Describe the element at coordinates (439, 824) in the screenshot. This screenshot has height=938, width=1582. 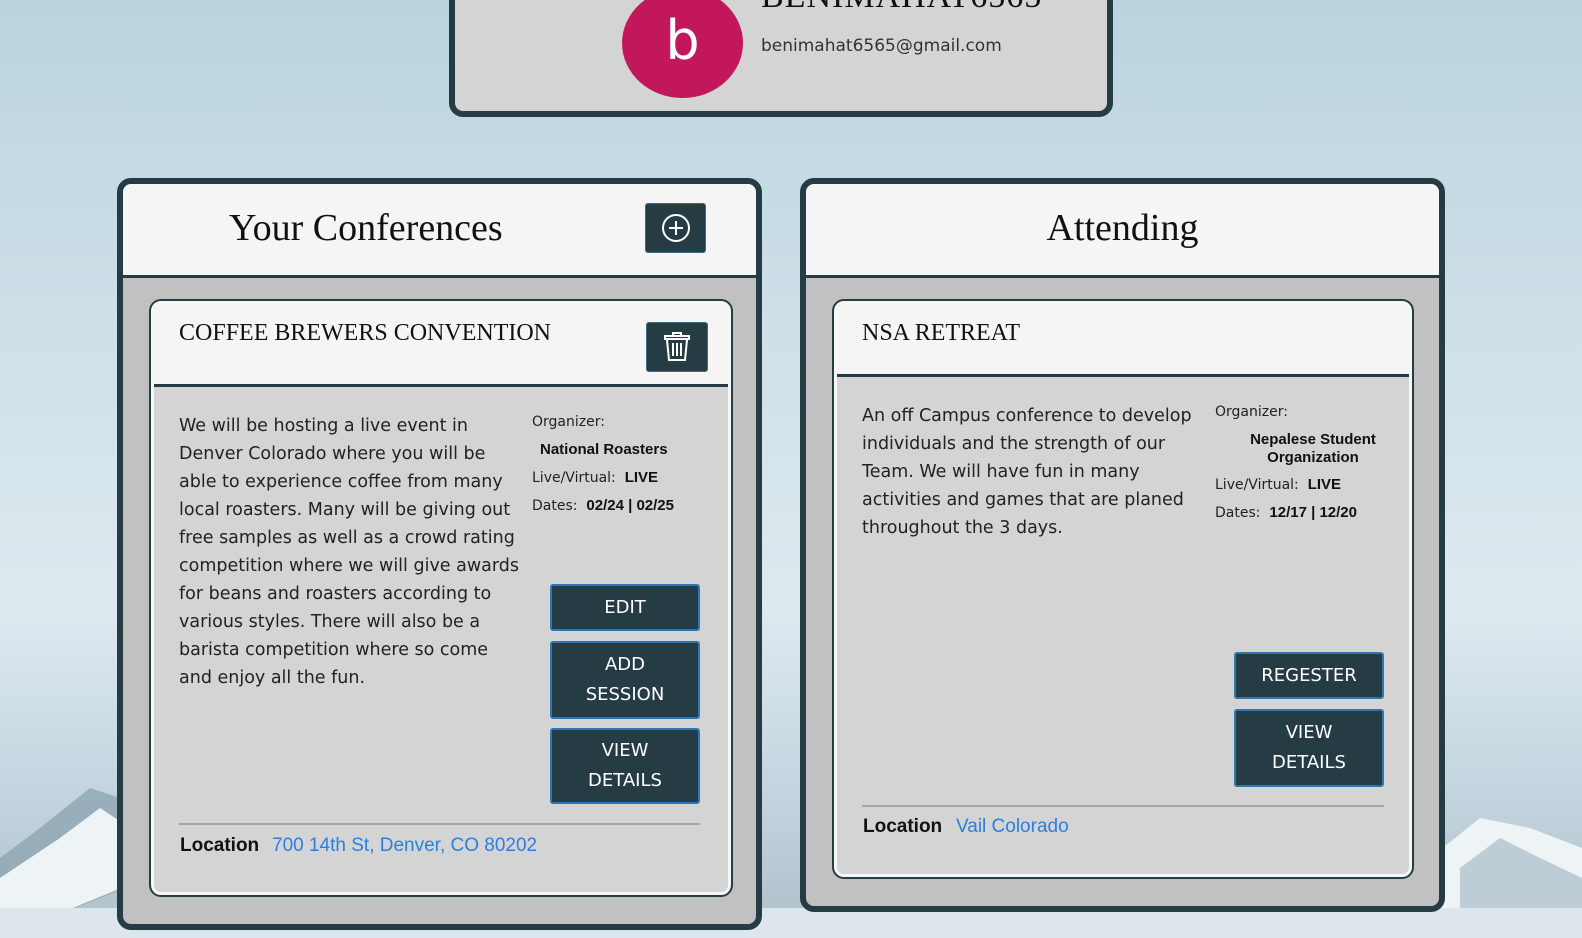
I see `location-divider` at that location.